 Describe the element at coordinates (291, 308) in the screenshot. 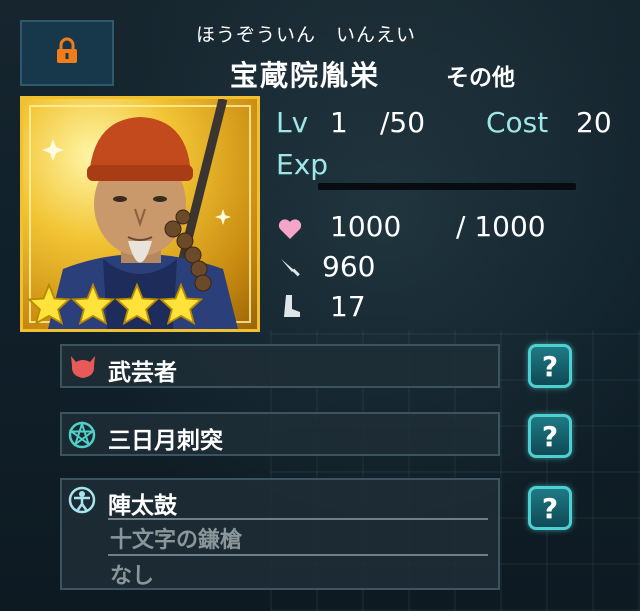

I see `boot-icon` at that location.